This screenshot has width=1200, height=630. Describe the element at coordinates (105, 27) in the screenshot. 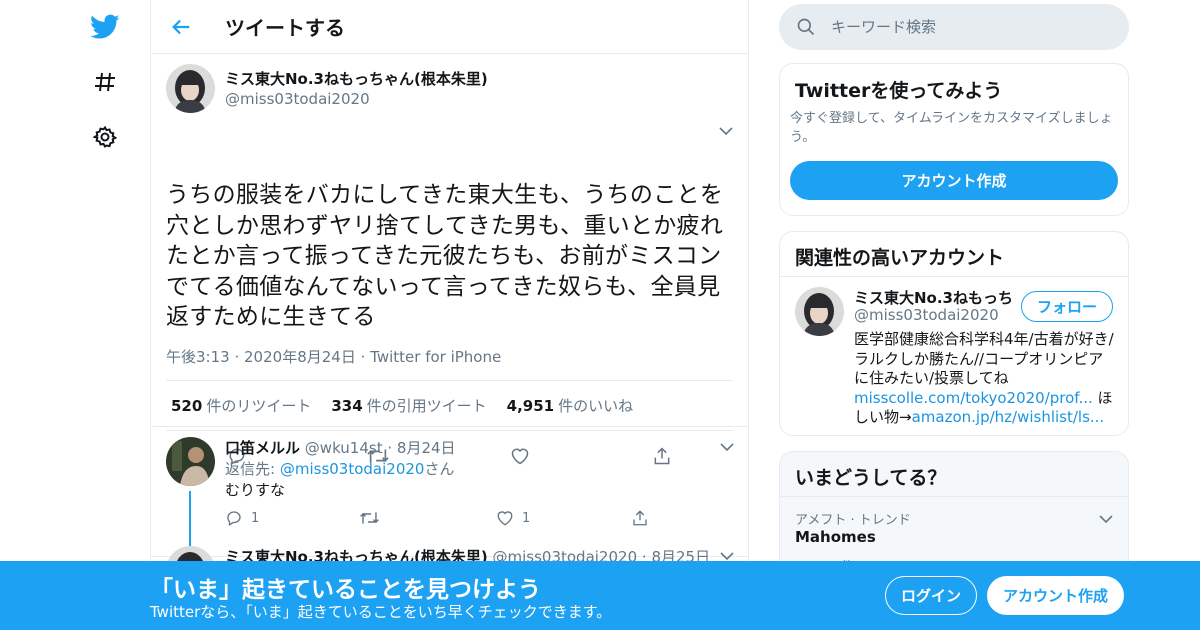

I see `twitter-bird-icon` at that location.